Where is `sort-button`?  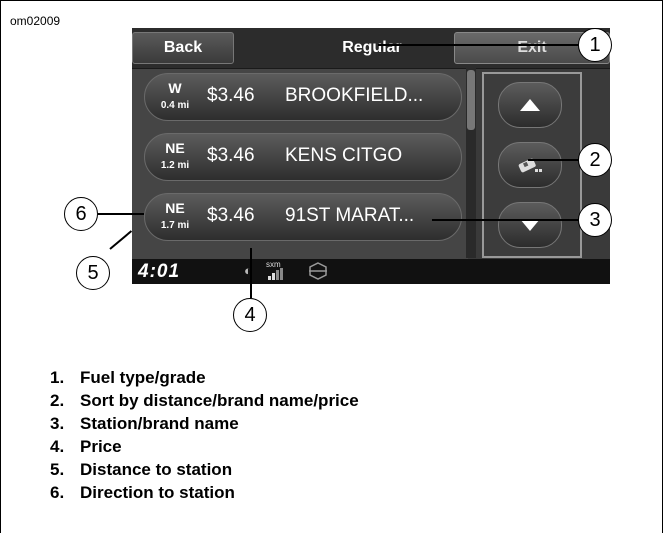 sort-button is located at coordinates (530, 165).